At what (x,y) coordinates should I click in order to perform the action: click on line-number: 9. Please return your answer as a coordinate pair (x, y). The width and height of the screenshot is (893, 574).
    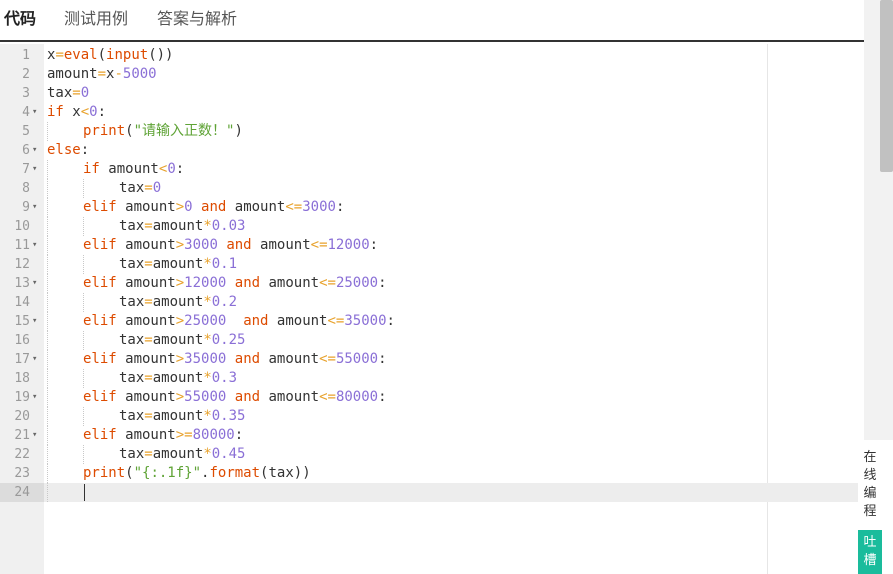
    Looking at the image, I should click on (26, 207).